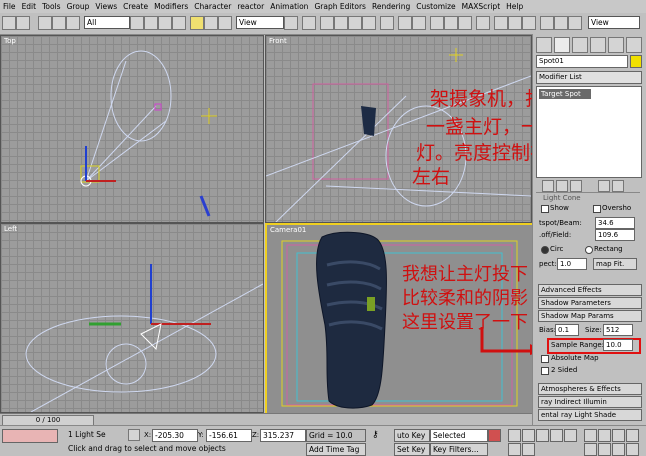 The width and height of the screenshot is (646, 456). Describe the element at coordinates (545, 359) in the screenshot. I see `absolute-map-checkbox` at that location.